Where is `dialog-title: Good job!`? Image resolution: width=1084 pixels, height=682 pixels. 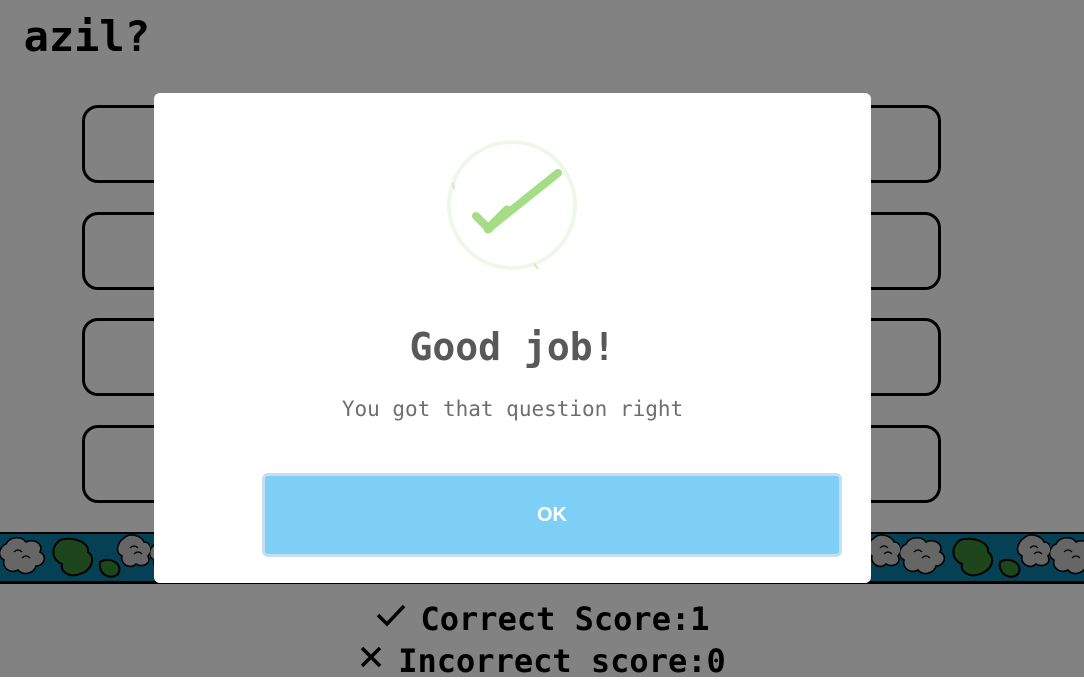 dialog-title: Good job! is located at coordinates (512, 347).